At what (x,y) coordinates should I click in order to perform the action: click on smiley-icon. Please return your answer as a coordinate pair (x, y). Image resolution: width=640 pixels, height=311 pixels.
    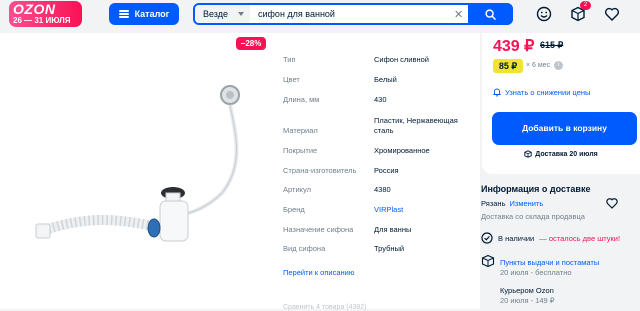
    Looking at the image, I should click on (544, 14).